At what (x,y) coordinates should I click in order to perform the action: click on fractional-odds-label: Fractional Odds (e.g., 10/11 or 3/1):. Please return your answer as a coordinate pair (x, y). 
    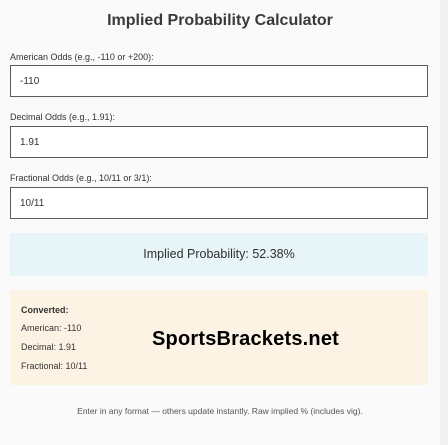
    Looking at the image, I should click on (81, 178).